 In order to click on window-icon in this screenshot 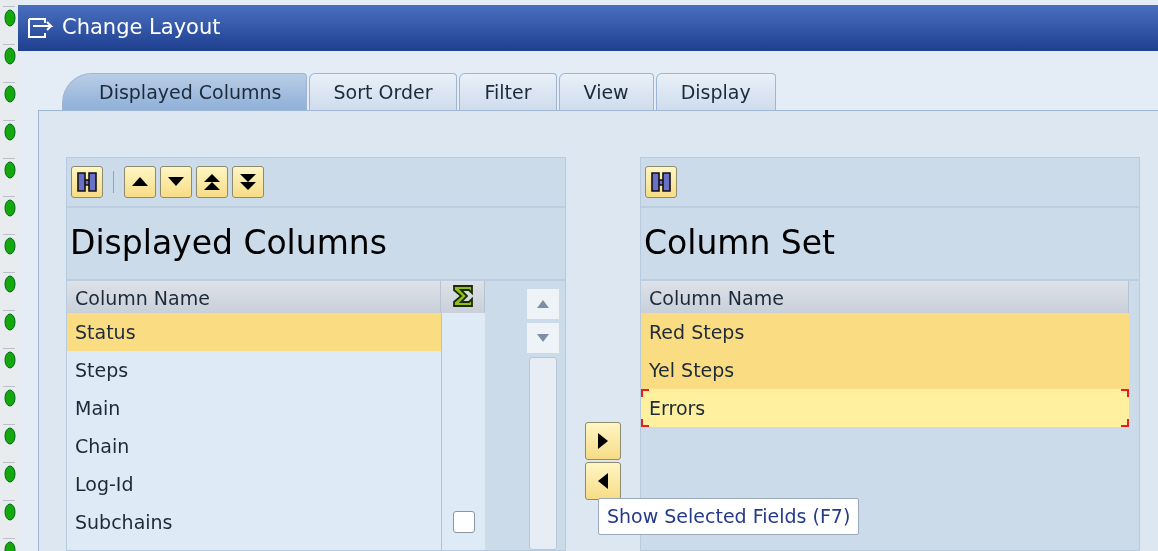, I will do `click(41, 28)`.